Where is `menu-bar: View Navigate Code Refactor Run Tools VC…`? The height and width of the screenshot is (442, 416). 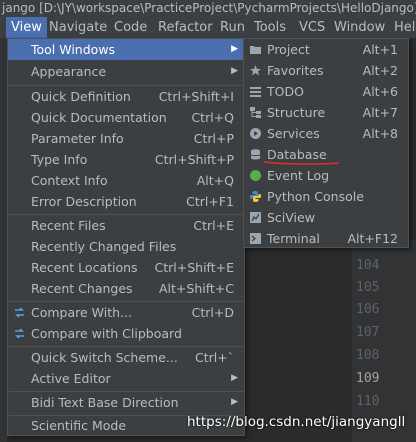 menu-bar: View Navigate Code Refactor Run Tools VC… is located at coordinates (208, 28).